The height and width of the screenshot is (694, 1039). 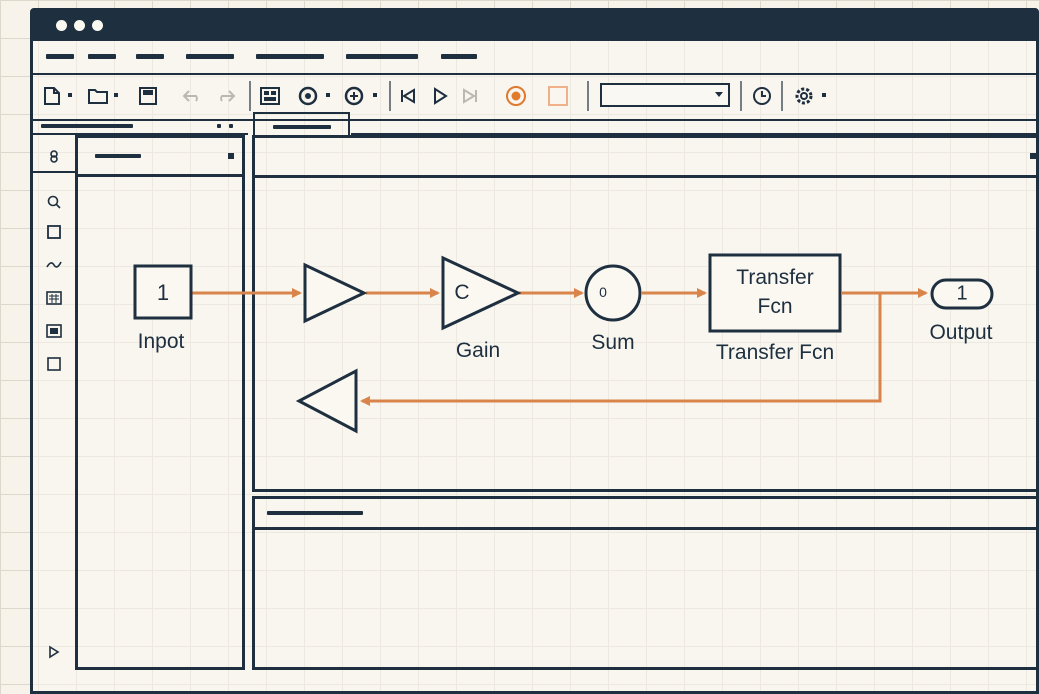 What do you see at coordinates (603, 292) in the screenshot?
I see `sum-glyph: 0` at bounding box center [603, 292].